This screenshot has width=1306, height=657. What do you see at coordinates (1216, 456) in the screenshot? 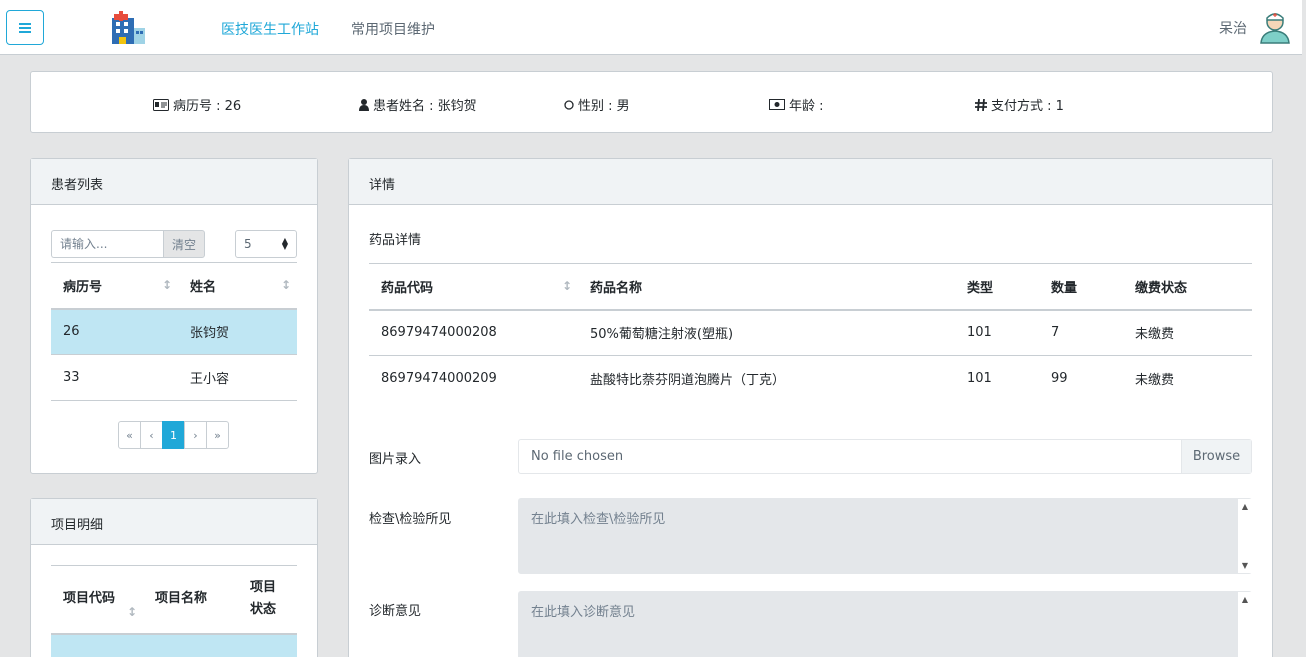
I see `browse-button: Browse` at bounding box center [1216, 456].